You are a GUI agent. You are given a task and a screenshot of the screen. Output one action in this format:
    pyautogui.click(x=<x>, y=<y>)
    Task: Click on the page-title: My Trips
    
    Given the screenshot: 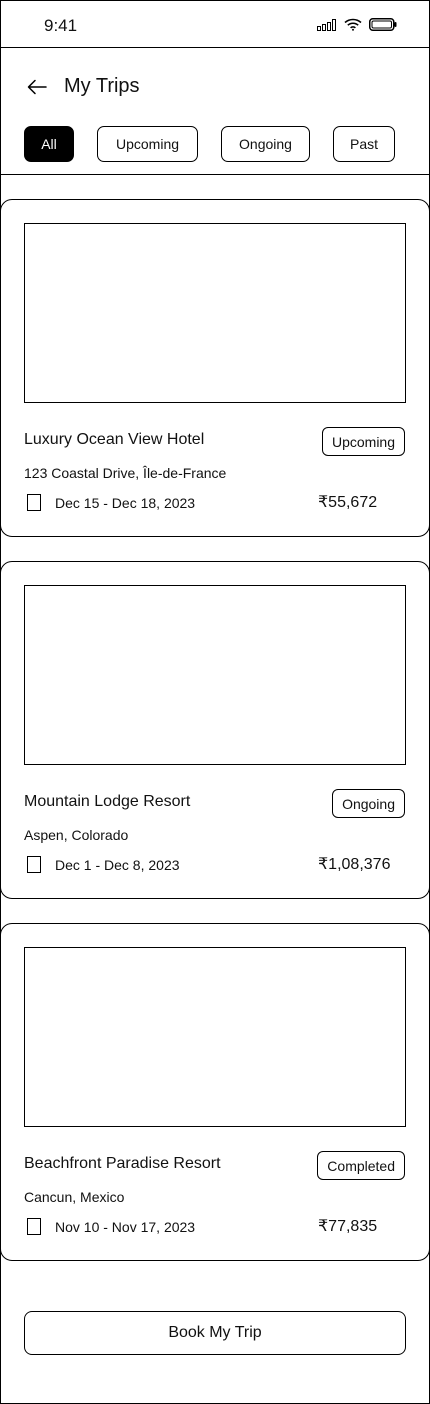 What is the action you would take?
    pyautogui.click(x=102, y=86)
    